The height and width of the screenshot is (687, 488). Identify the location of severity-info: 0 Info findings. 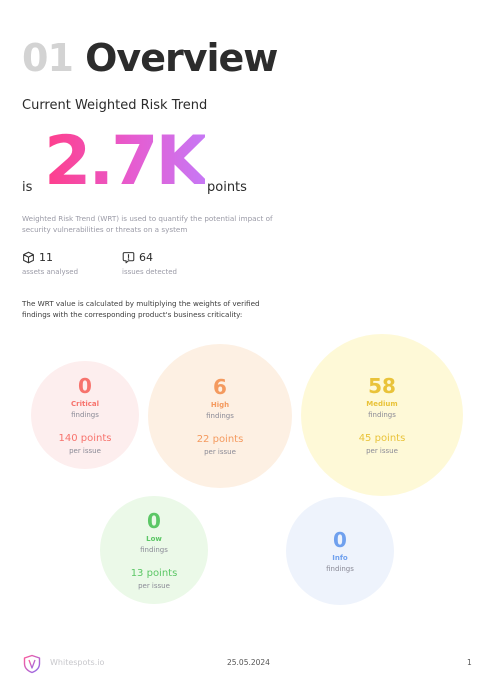
(340, 551).